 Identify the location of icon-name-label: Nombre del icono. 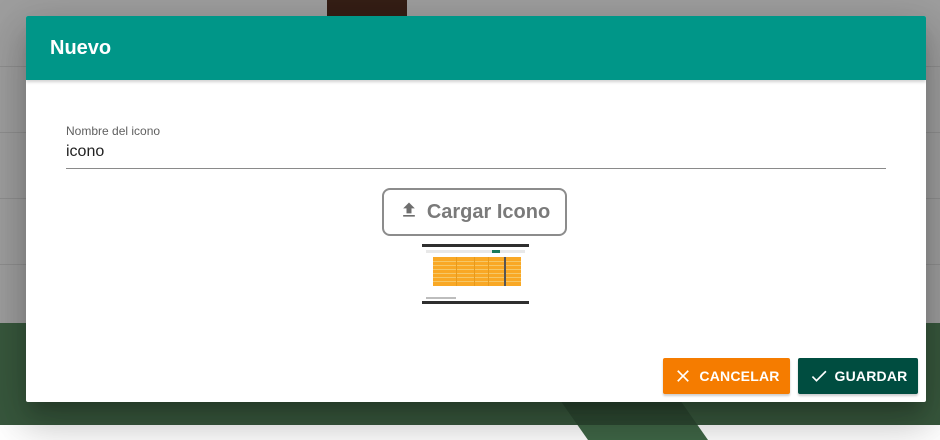
(113, 131).